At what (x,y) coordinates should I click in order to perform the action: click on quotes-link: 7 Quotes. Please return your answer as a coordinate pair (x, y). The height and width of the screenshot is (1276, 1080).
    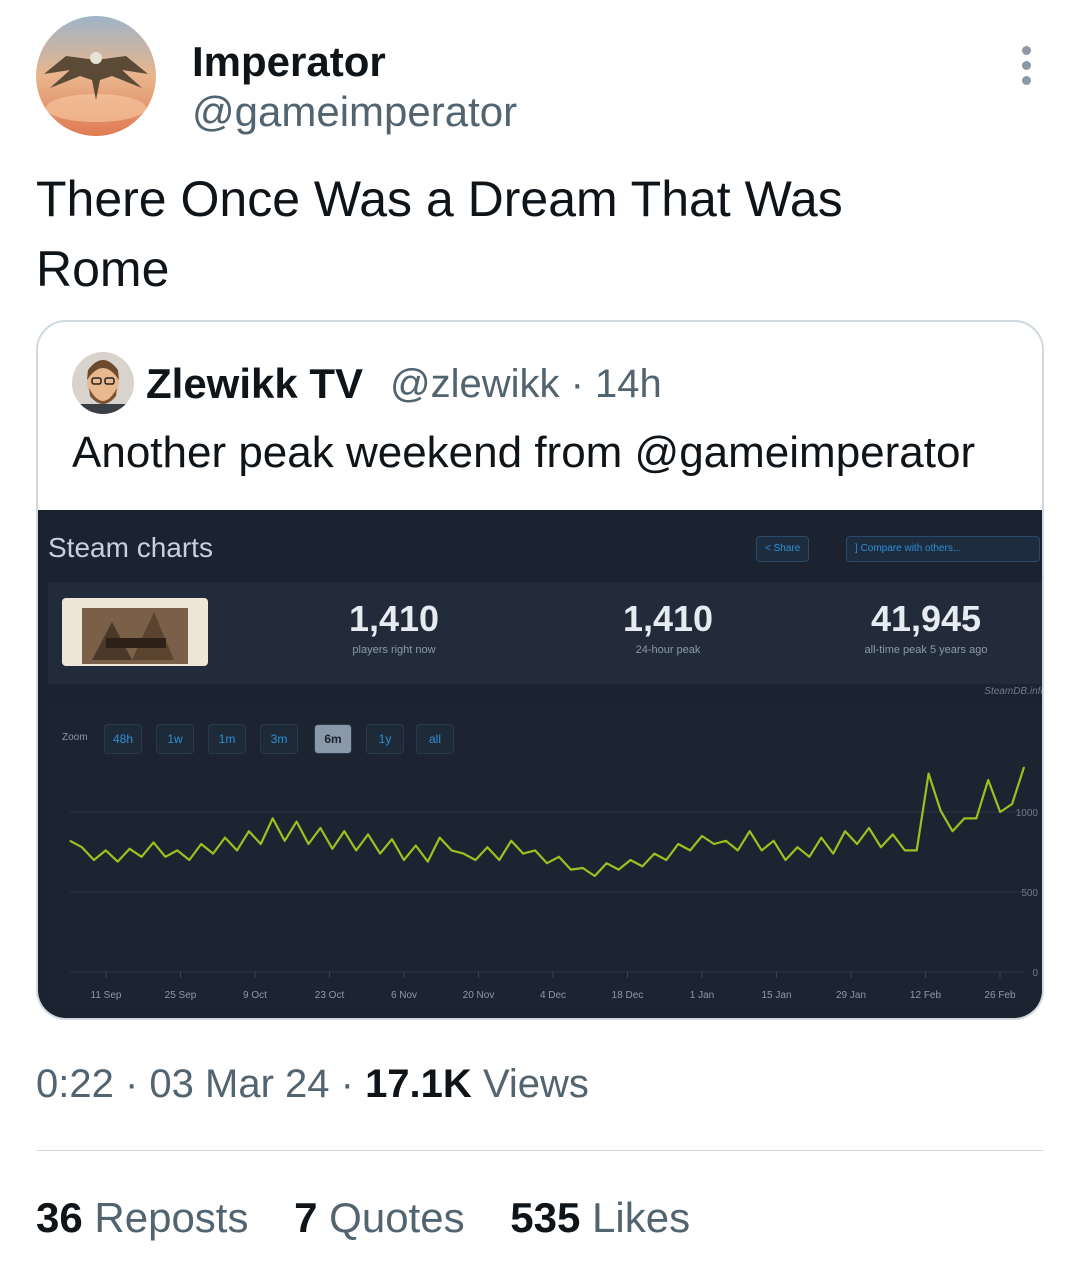
    Looking at the image, I should click on (379, 1217).